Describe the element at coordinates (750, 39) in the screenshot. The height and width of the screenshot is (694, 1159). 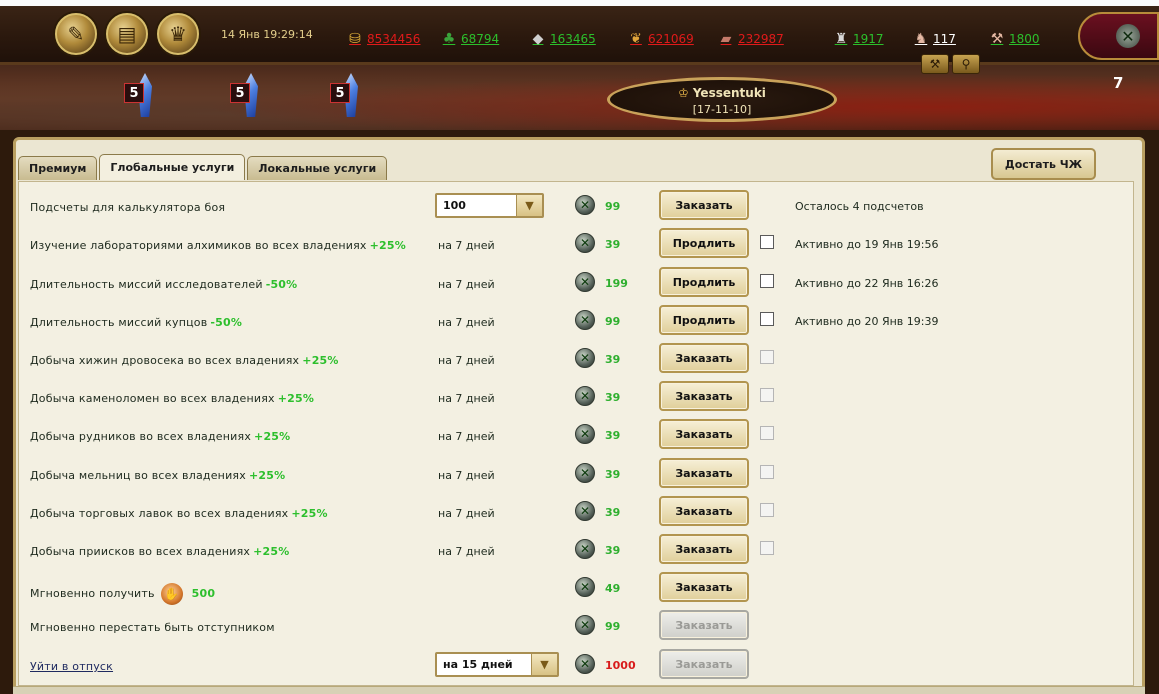
I see `resource-iron: ▰ 232987` at that location.